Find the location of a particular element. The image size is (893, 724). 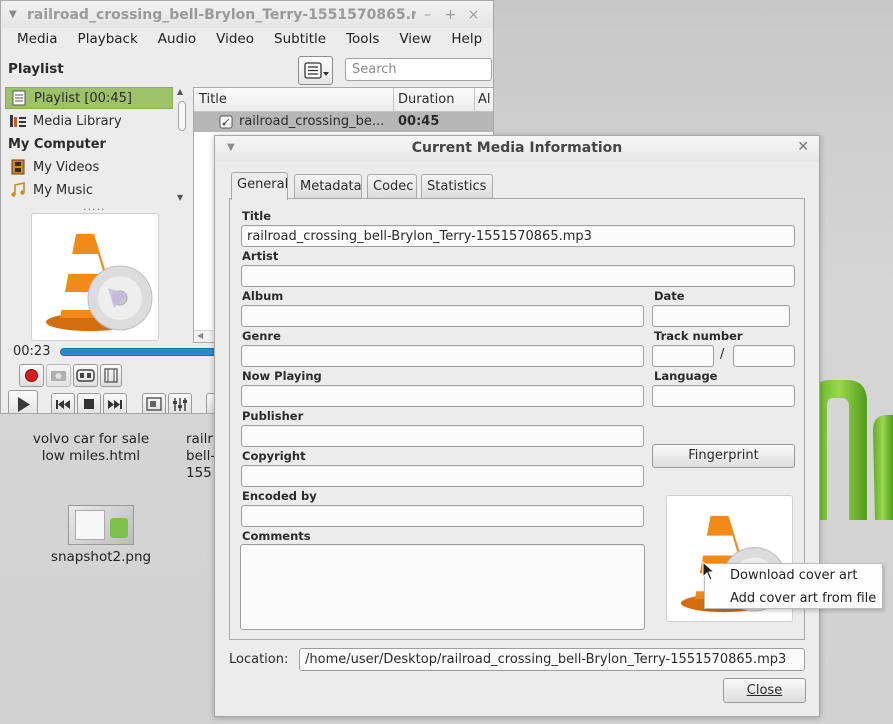

tab-codec: Codec is located at coordinates (392, 186).